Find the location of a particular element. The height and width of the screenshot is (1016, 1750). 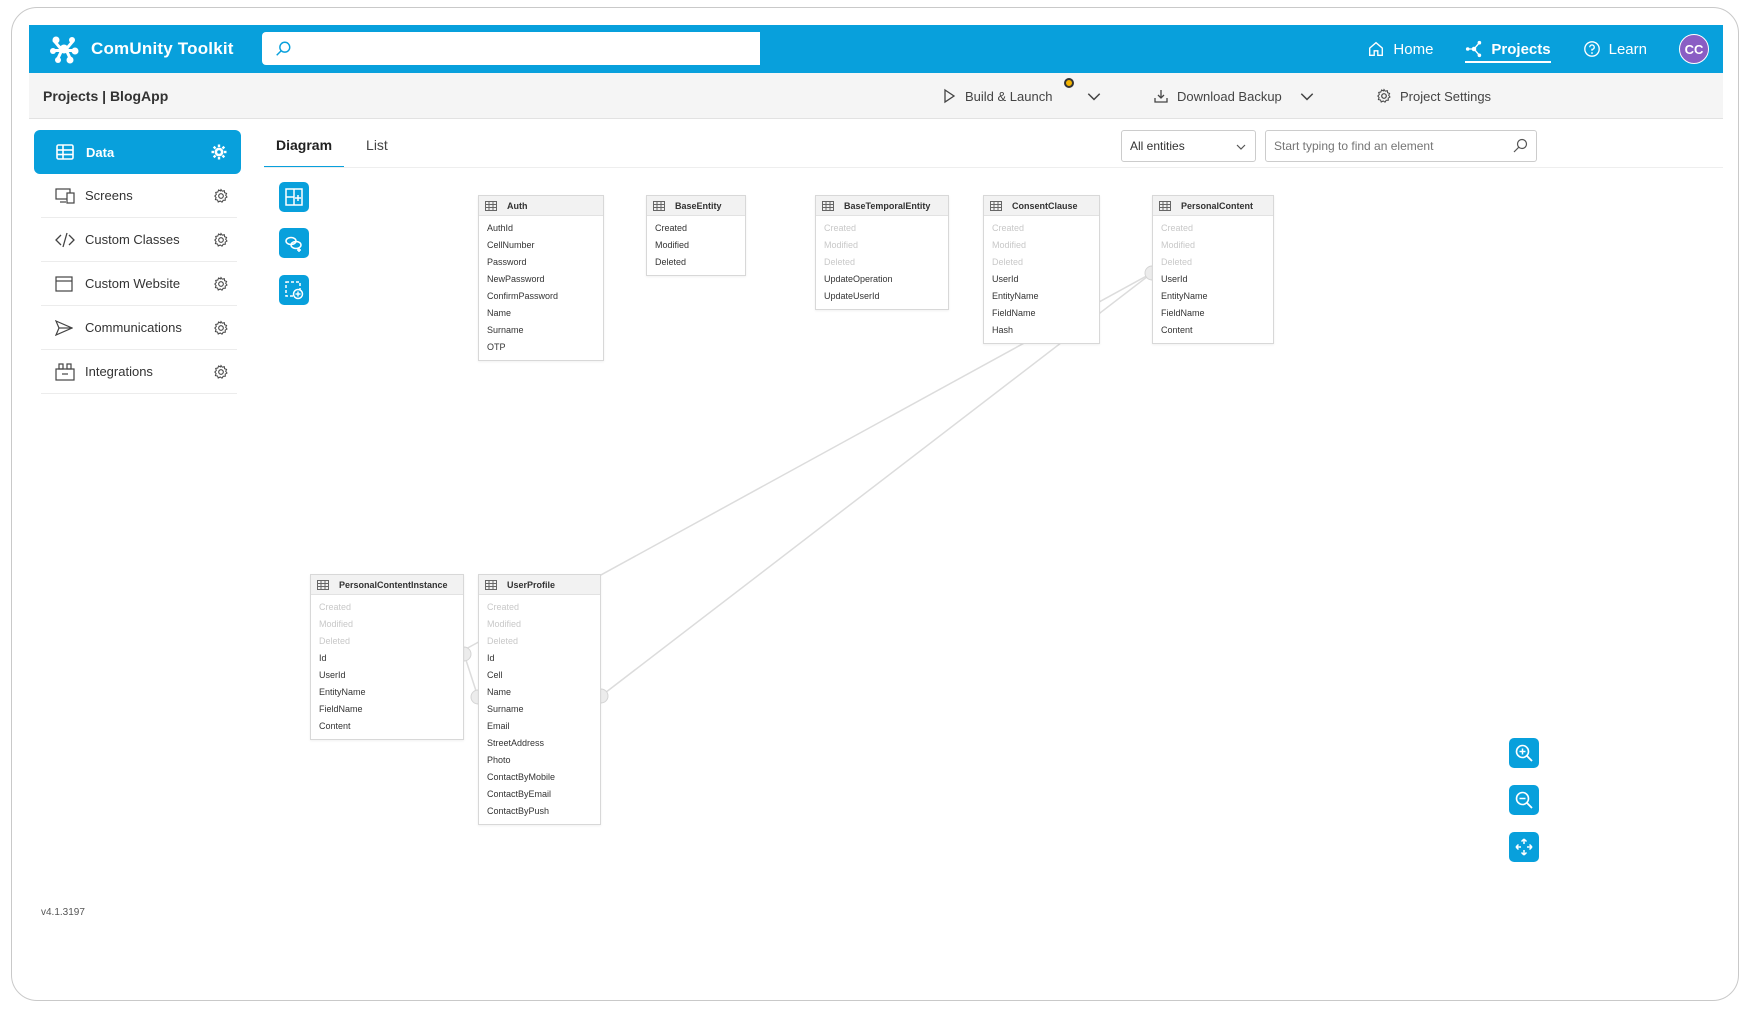

entity-header: BaseEntity is located at coordinates (696, 206).